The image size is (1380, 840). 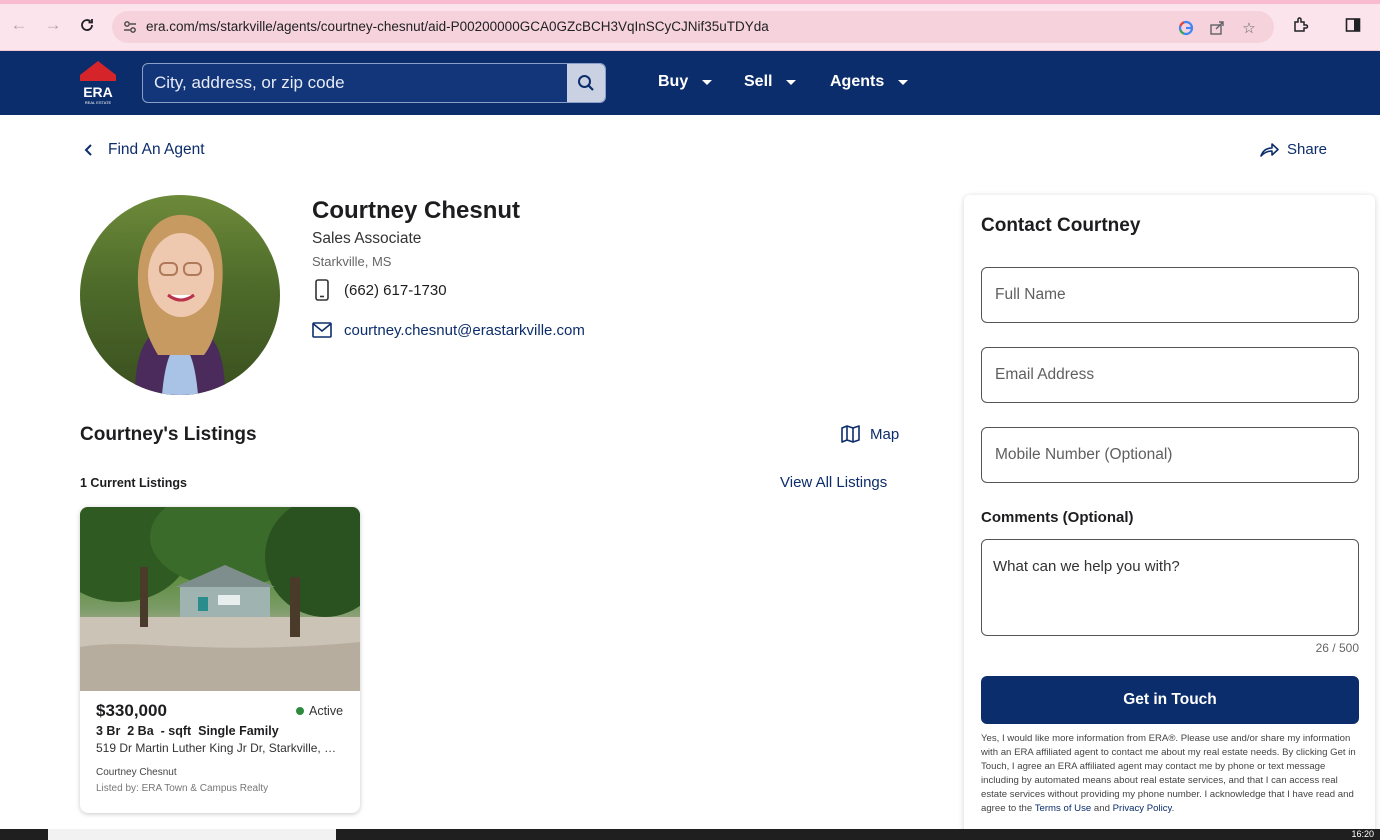 I want to click on email-icon, so click(x=322, y=330).